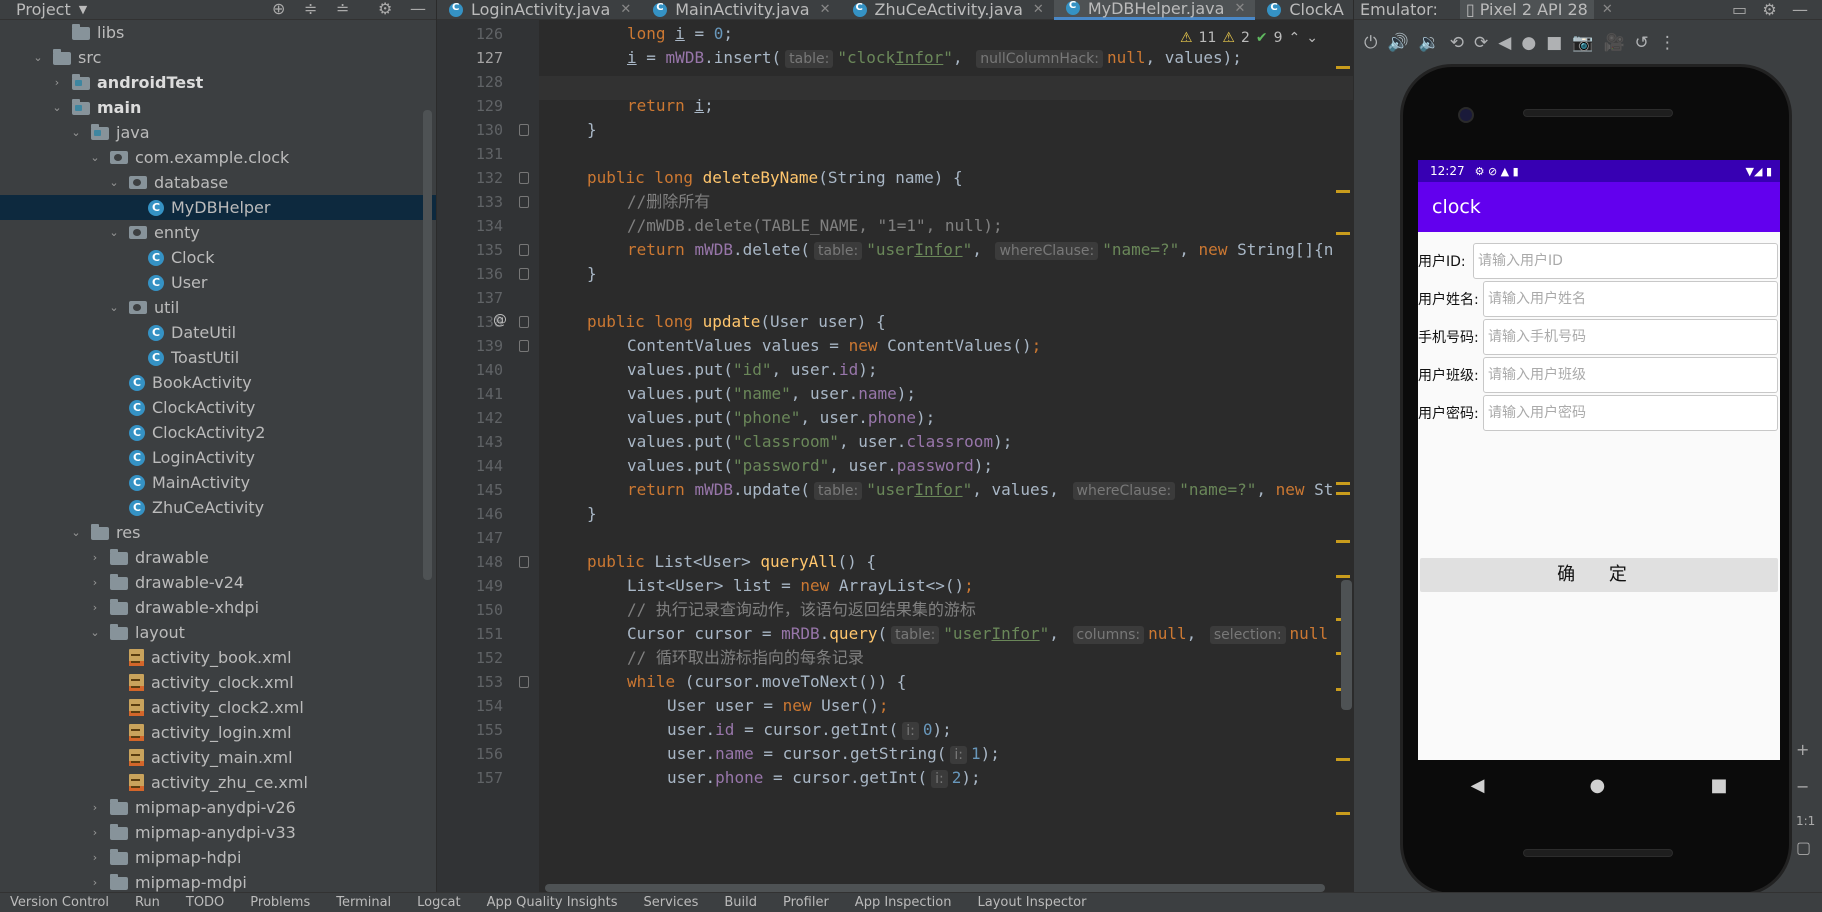 The image size is (1822, 912). I want to click on project-panel-title: Project, so click(35, 9).